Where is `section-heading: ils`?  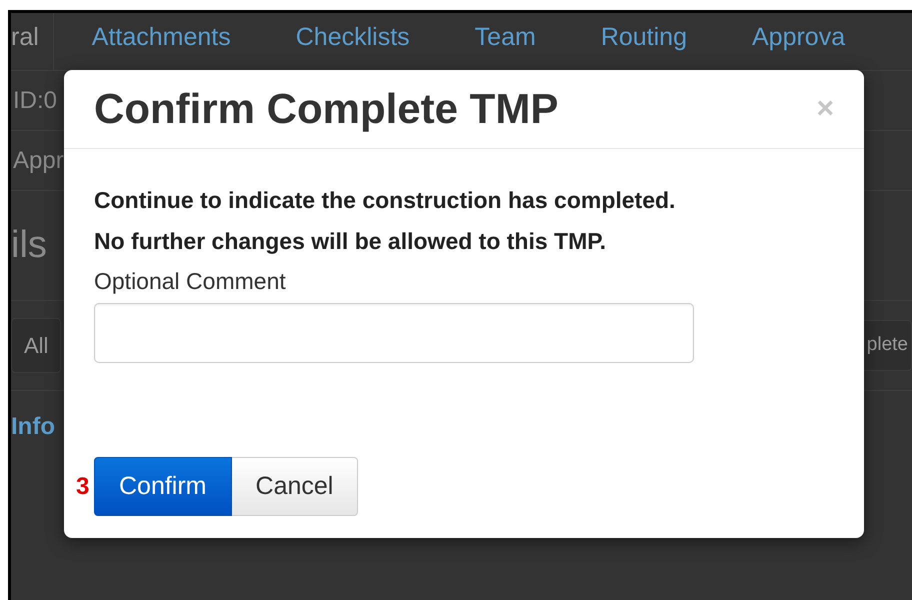
section-heading: ils is located at coordinates (29, 245).